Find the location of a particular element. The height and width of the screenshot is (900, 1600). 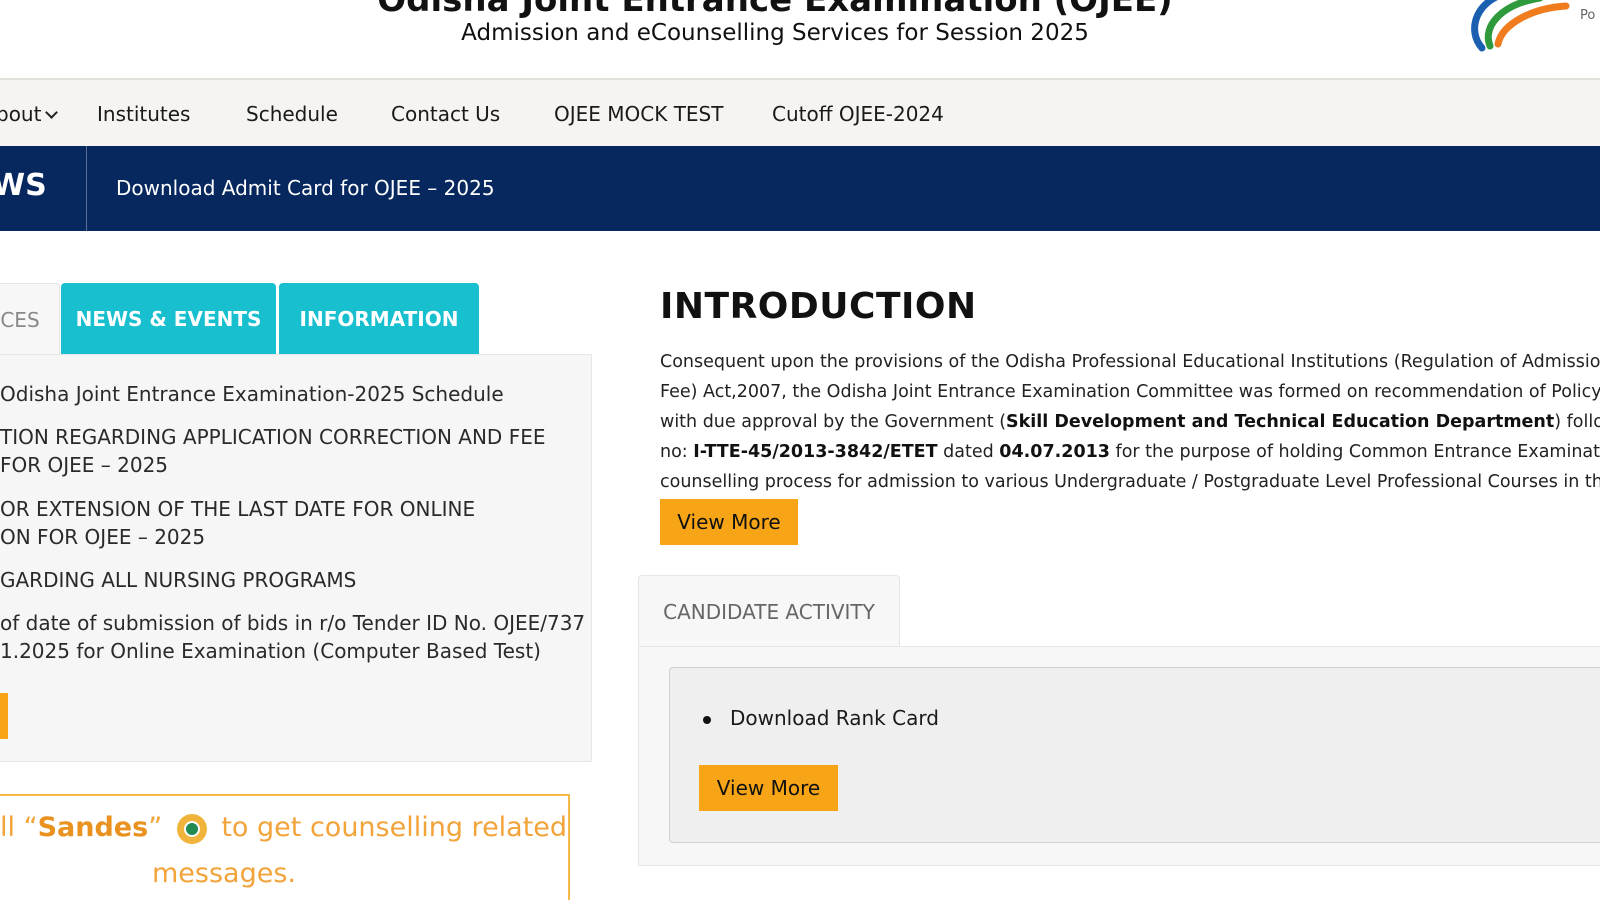

sandes-app-icon is located at coordinates (191, 828).